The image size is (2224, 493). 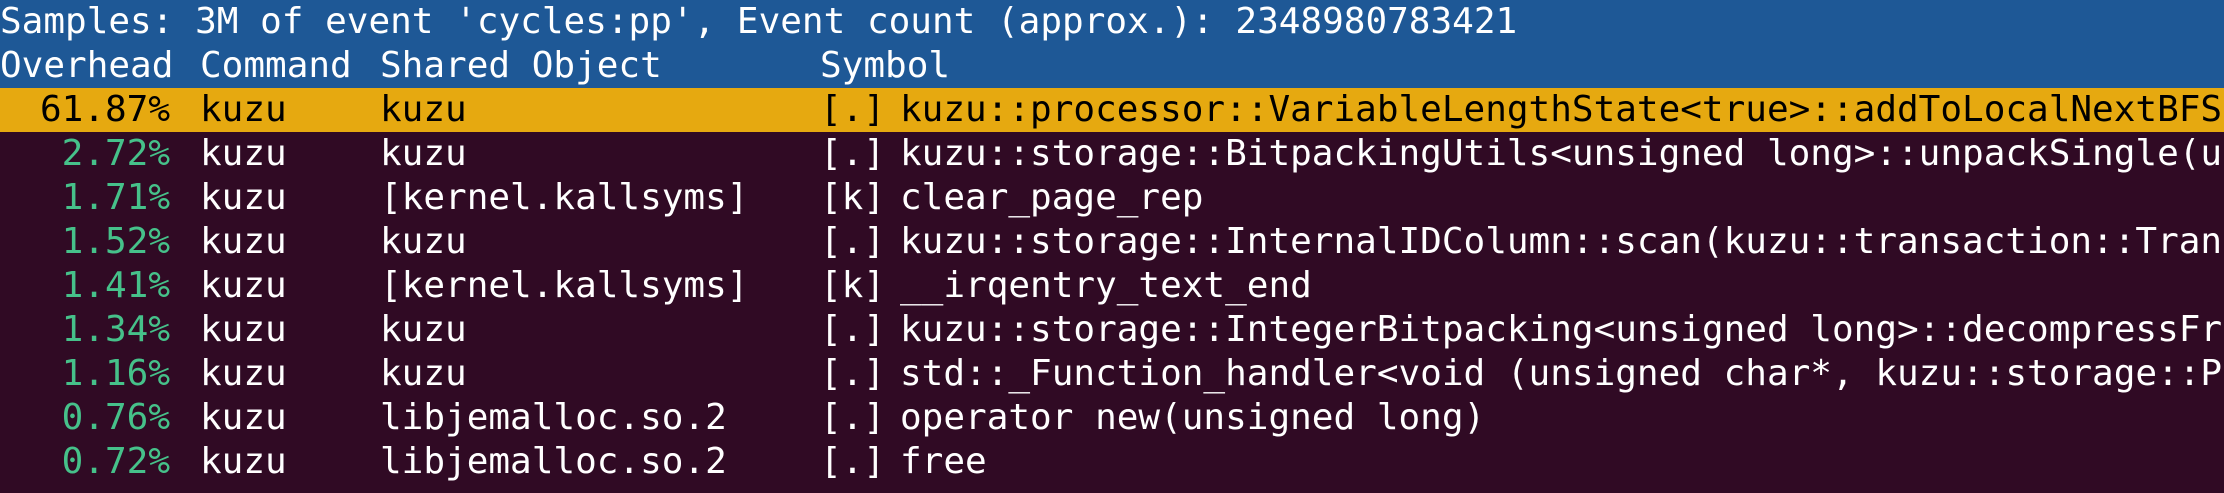 What do you see at coordinates (86, 66) in the screenshot?
I see `column-header-overhead: Overhead` at bounding box center [86, 66].